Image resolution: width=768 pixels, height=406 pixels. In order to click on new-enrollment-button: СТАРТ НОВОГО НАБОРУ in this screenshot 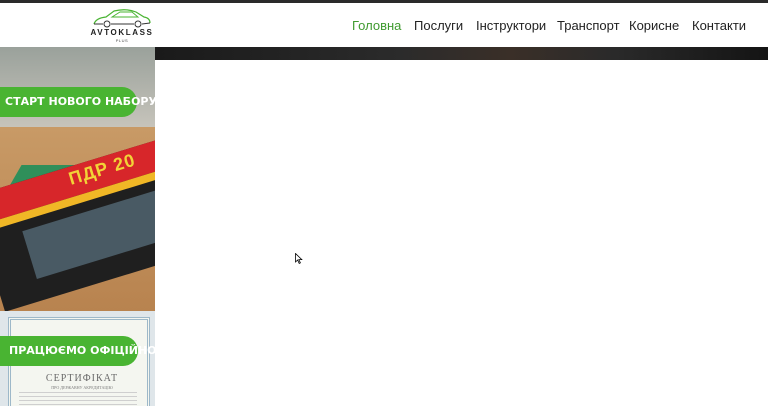, I will do `click(78, 102)`.